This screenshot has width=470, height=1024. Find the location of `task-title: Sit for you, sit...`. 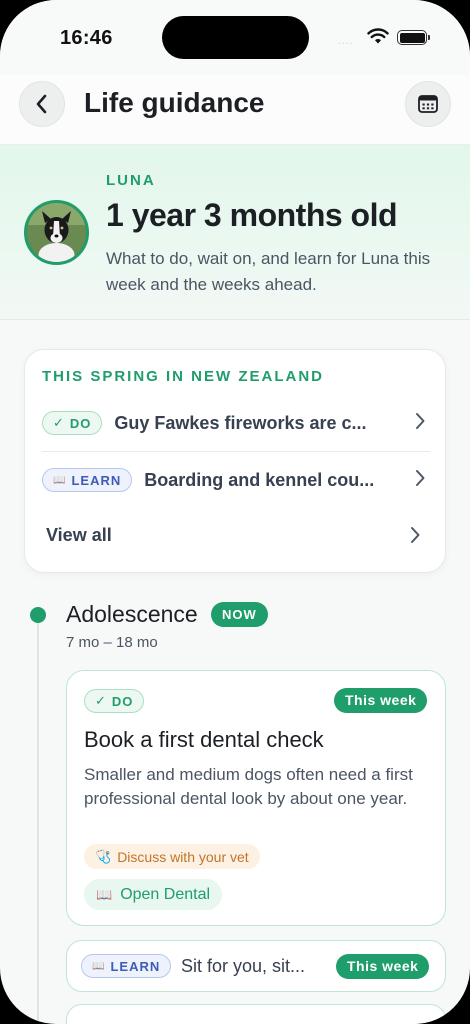

task-title: Sit for you, sit... is located at coordinates (243, 966).